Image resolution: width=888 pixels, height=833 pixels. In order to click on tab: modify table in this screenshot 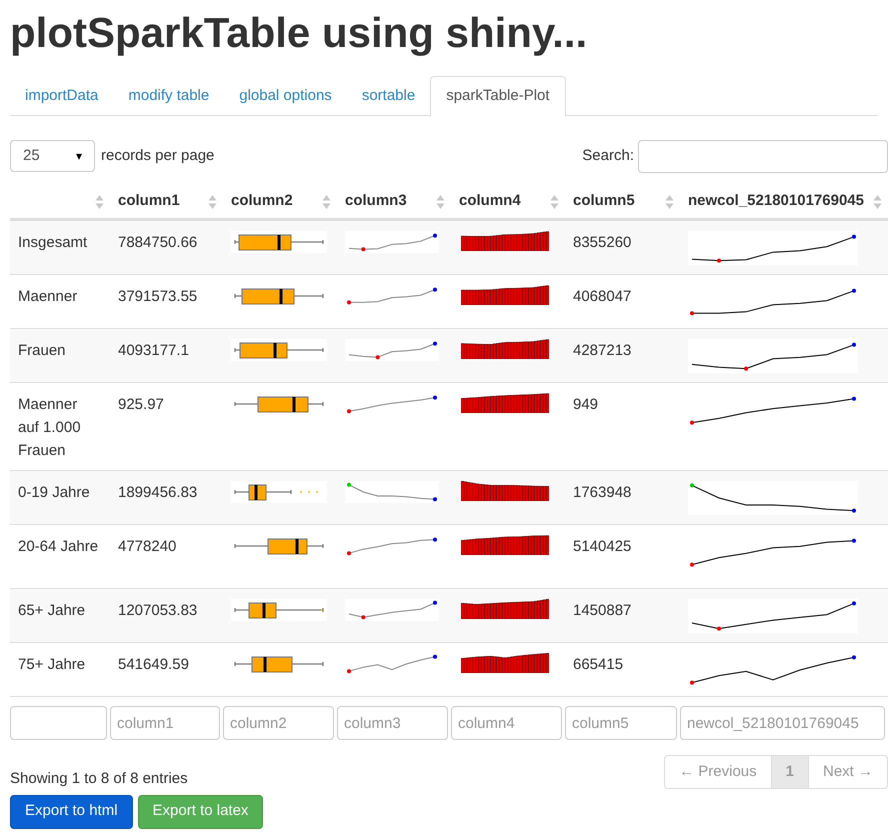, I will do `click(168, 96)`.